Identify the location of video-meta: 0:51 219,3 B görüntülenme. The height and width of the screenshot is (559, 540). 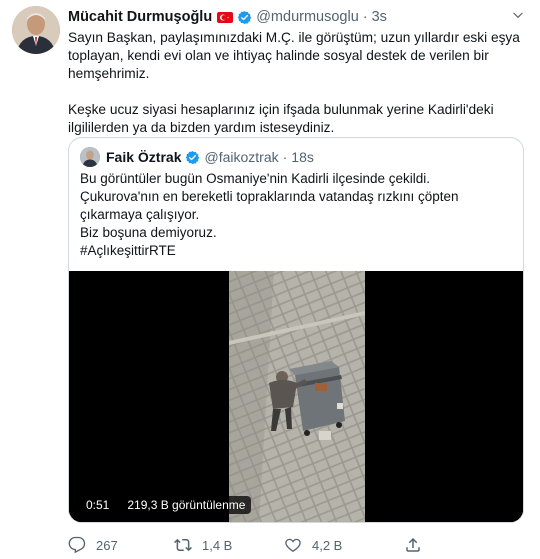
(166, 505).